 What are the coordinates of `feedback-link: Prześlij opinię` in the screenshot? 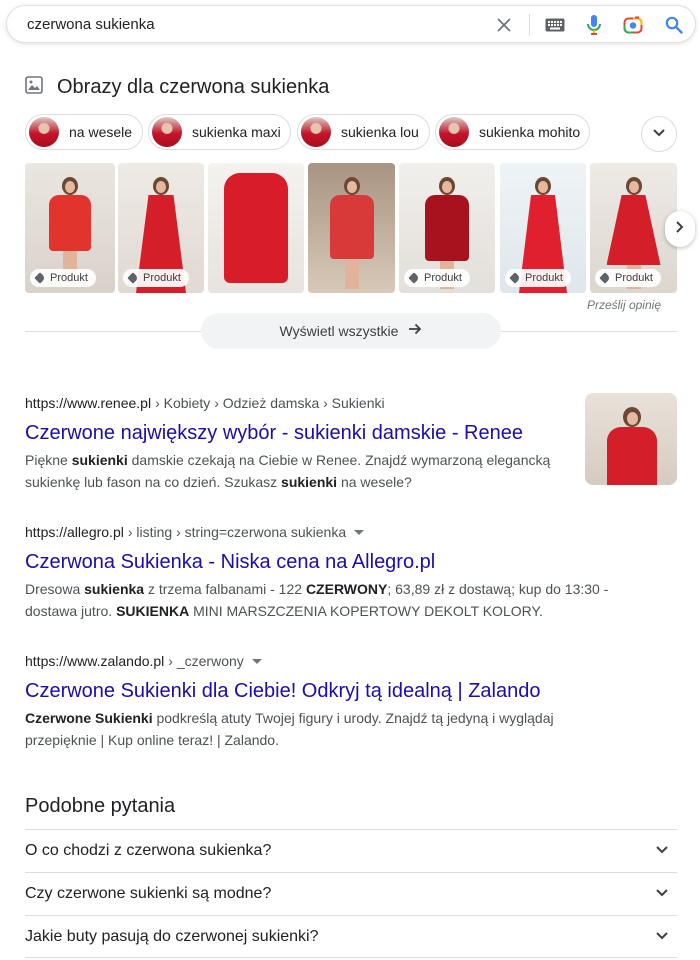 It's located at (624, 305).